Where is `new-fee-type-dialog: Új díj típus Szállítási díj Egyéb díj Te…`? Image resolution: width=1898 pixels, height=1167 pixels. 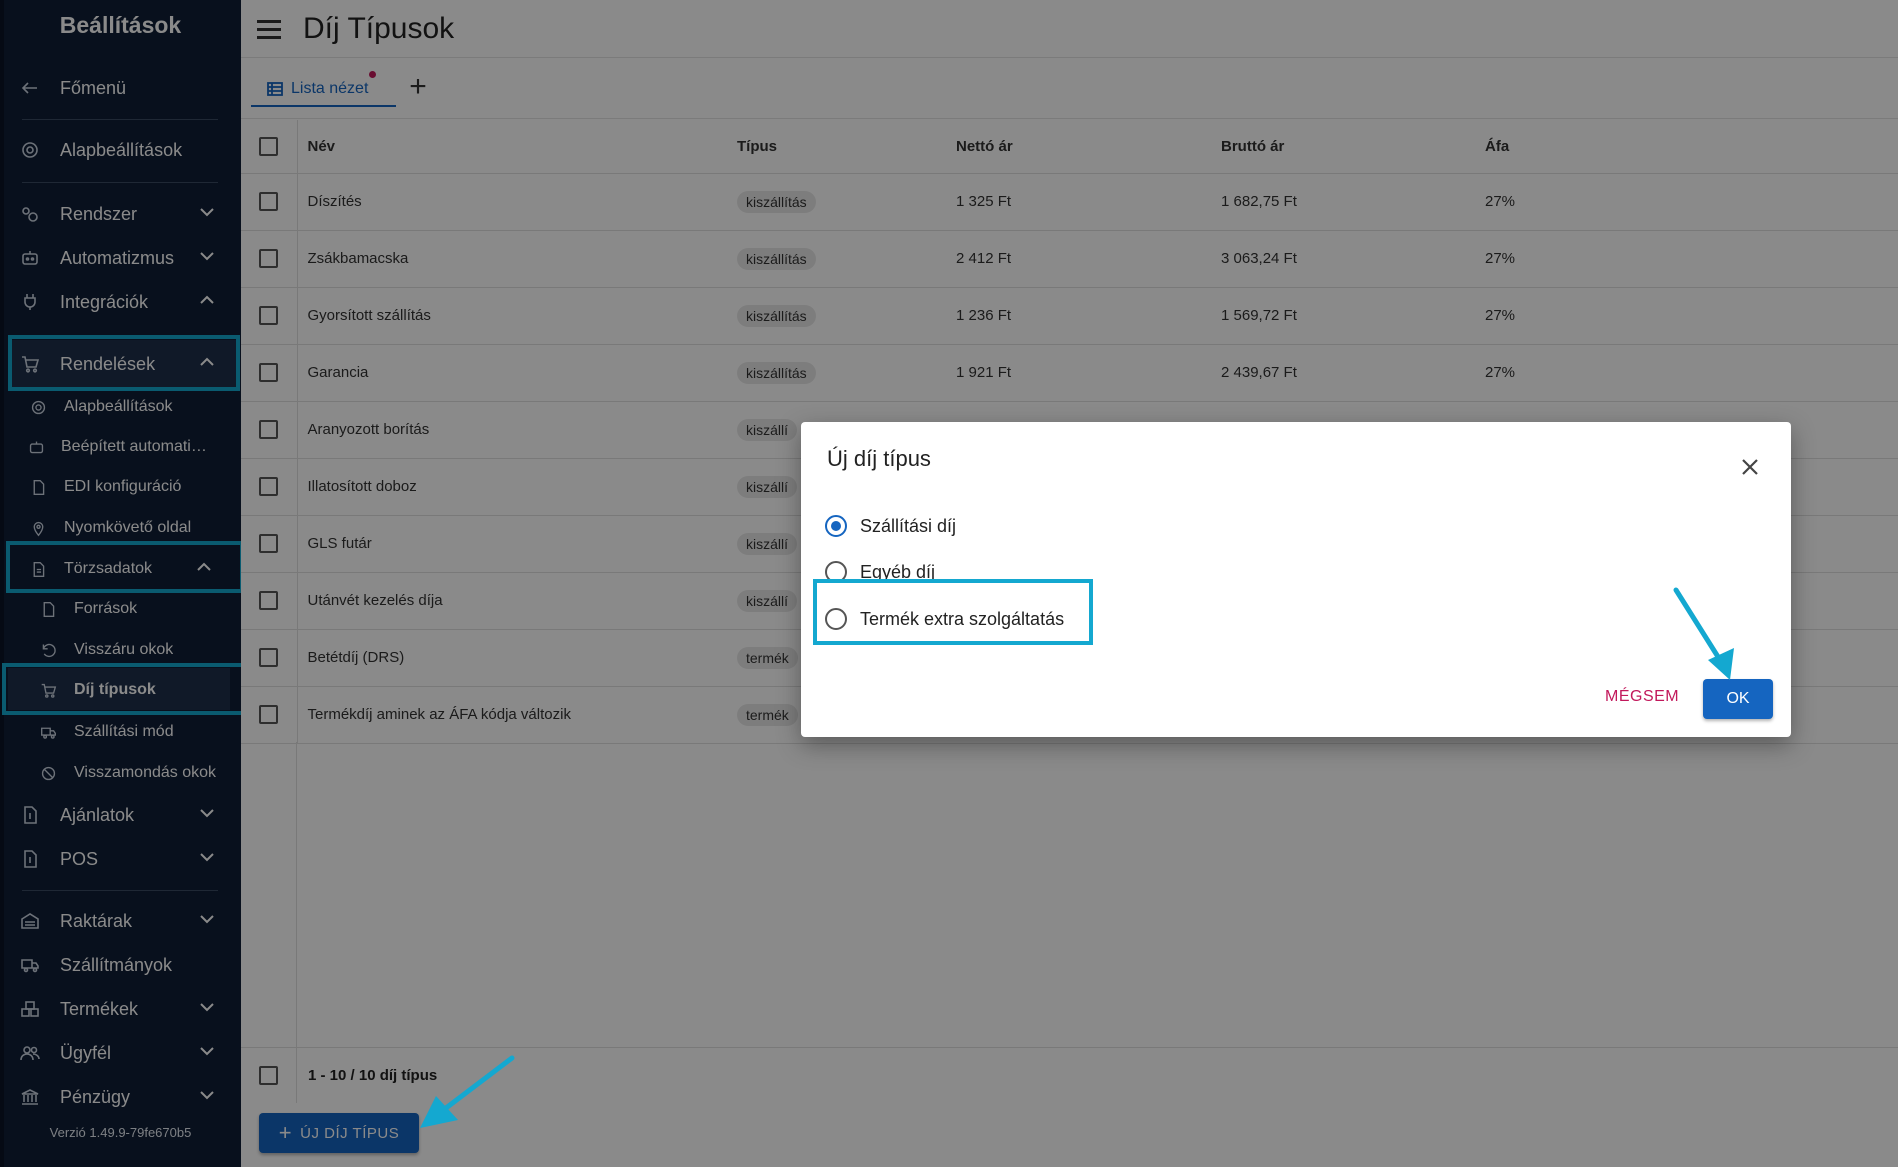
new-fee-type-dialog: Új díj típus Szállítási díj Egyéb díj Te… is located at coordinates (1296, 579).